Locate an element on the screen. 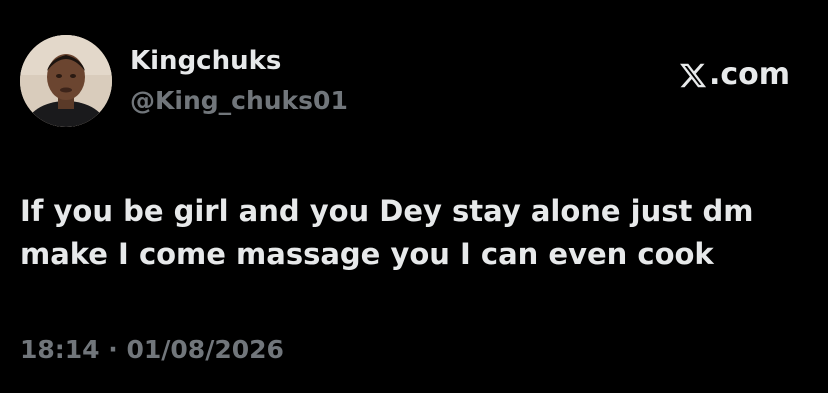  x-brand-link: .com is located at coordinates (734, 75).